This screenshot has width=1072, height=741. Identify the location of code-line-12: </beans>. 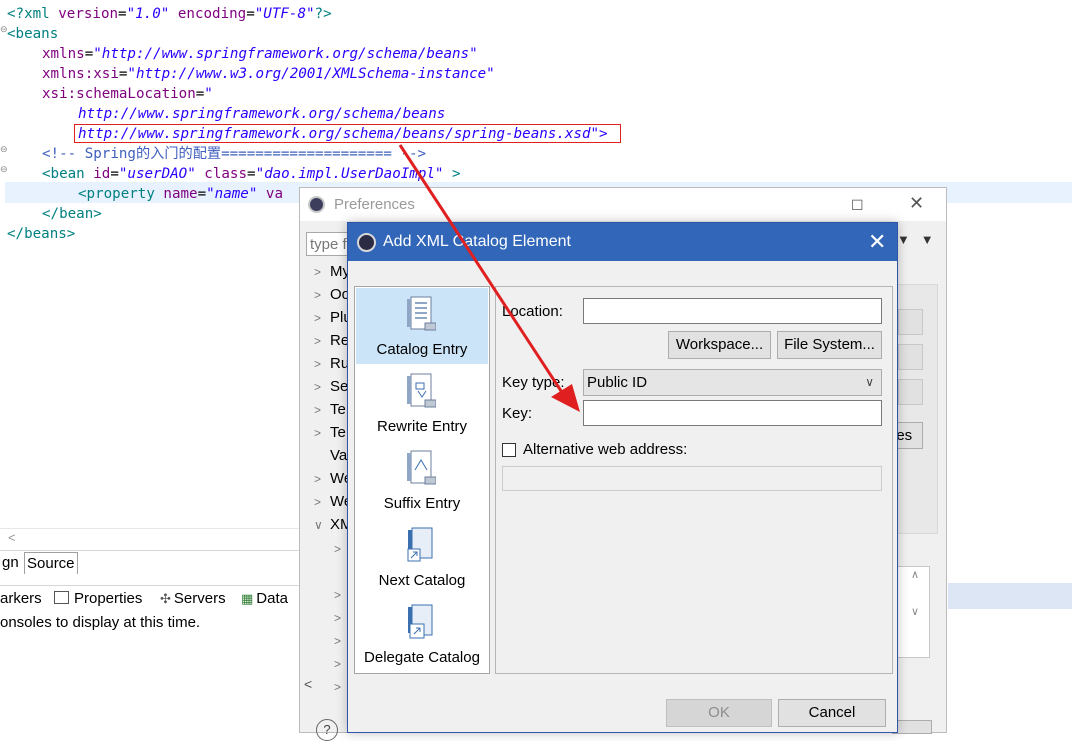
(41, 234).